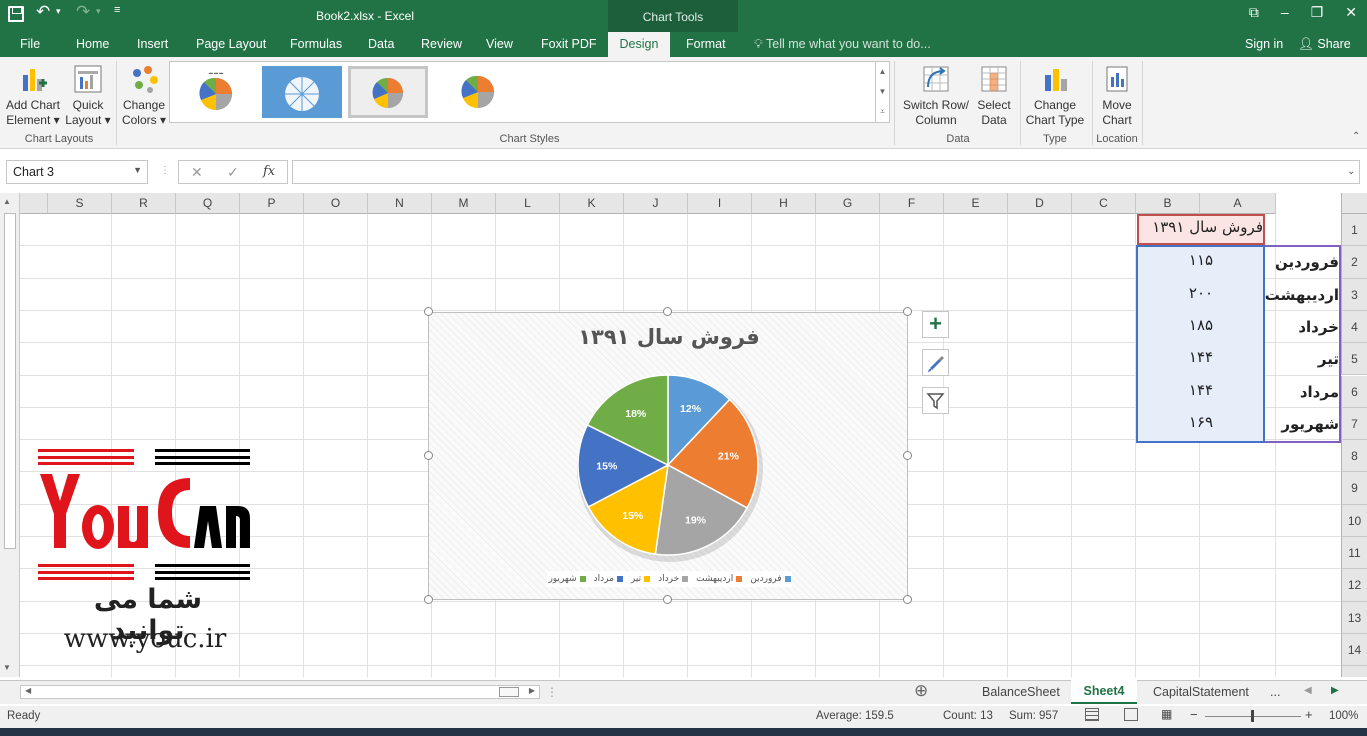  I want to click on resize-handle-tl, so click(428, 311).